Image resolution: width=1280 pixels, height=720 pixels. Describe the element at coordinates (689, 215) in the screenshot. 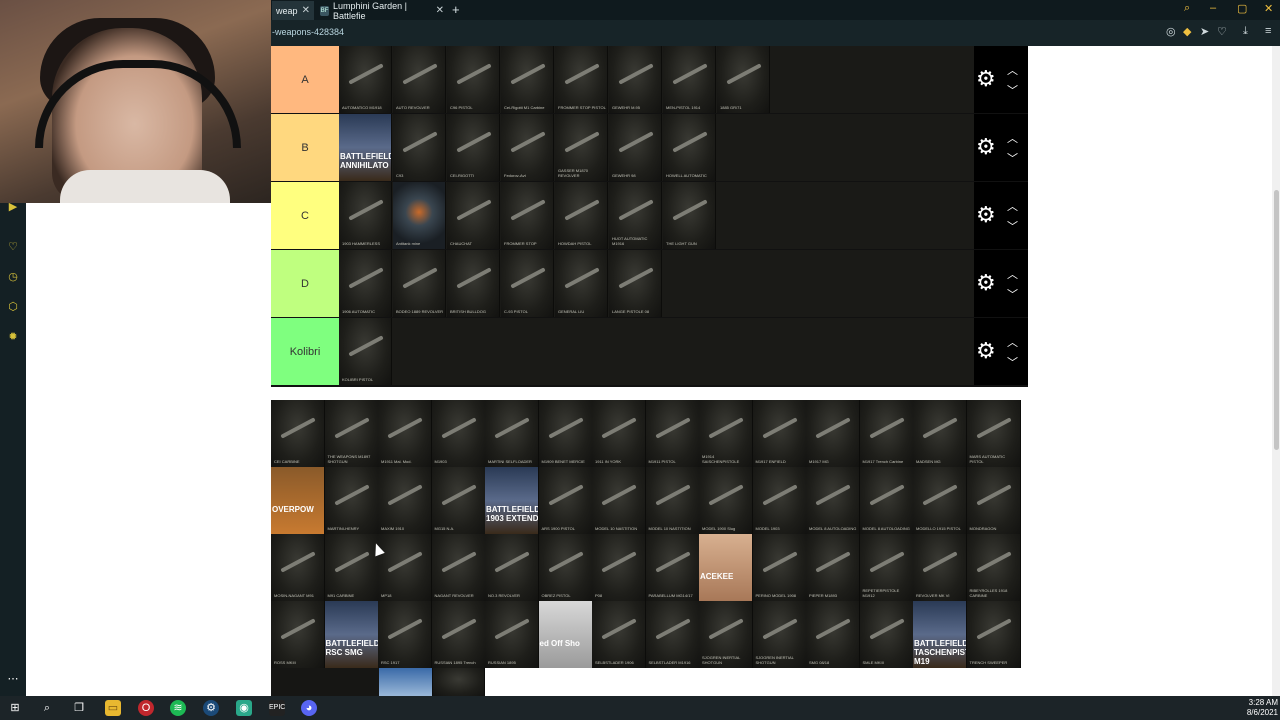

I see `weapon-card: THE LIGHT GUN` at that location.